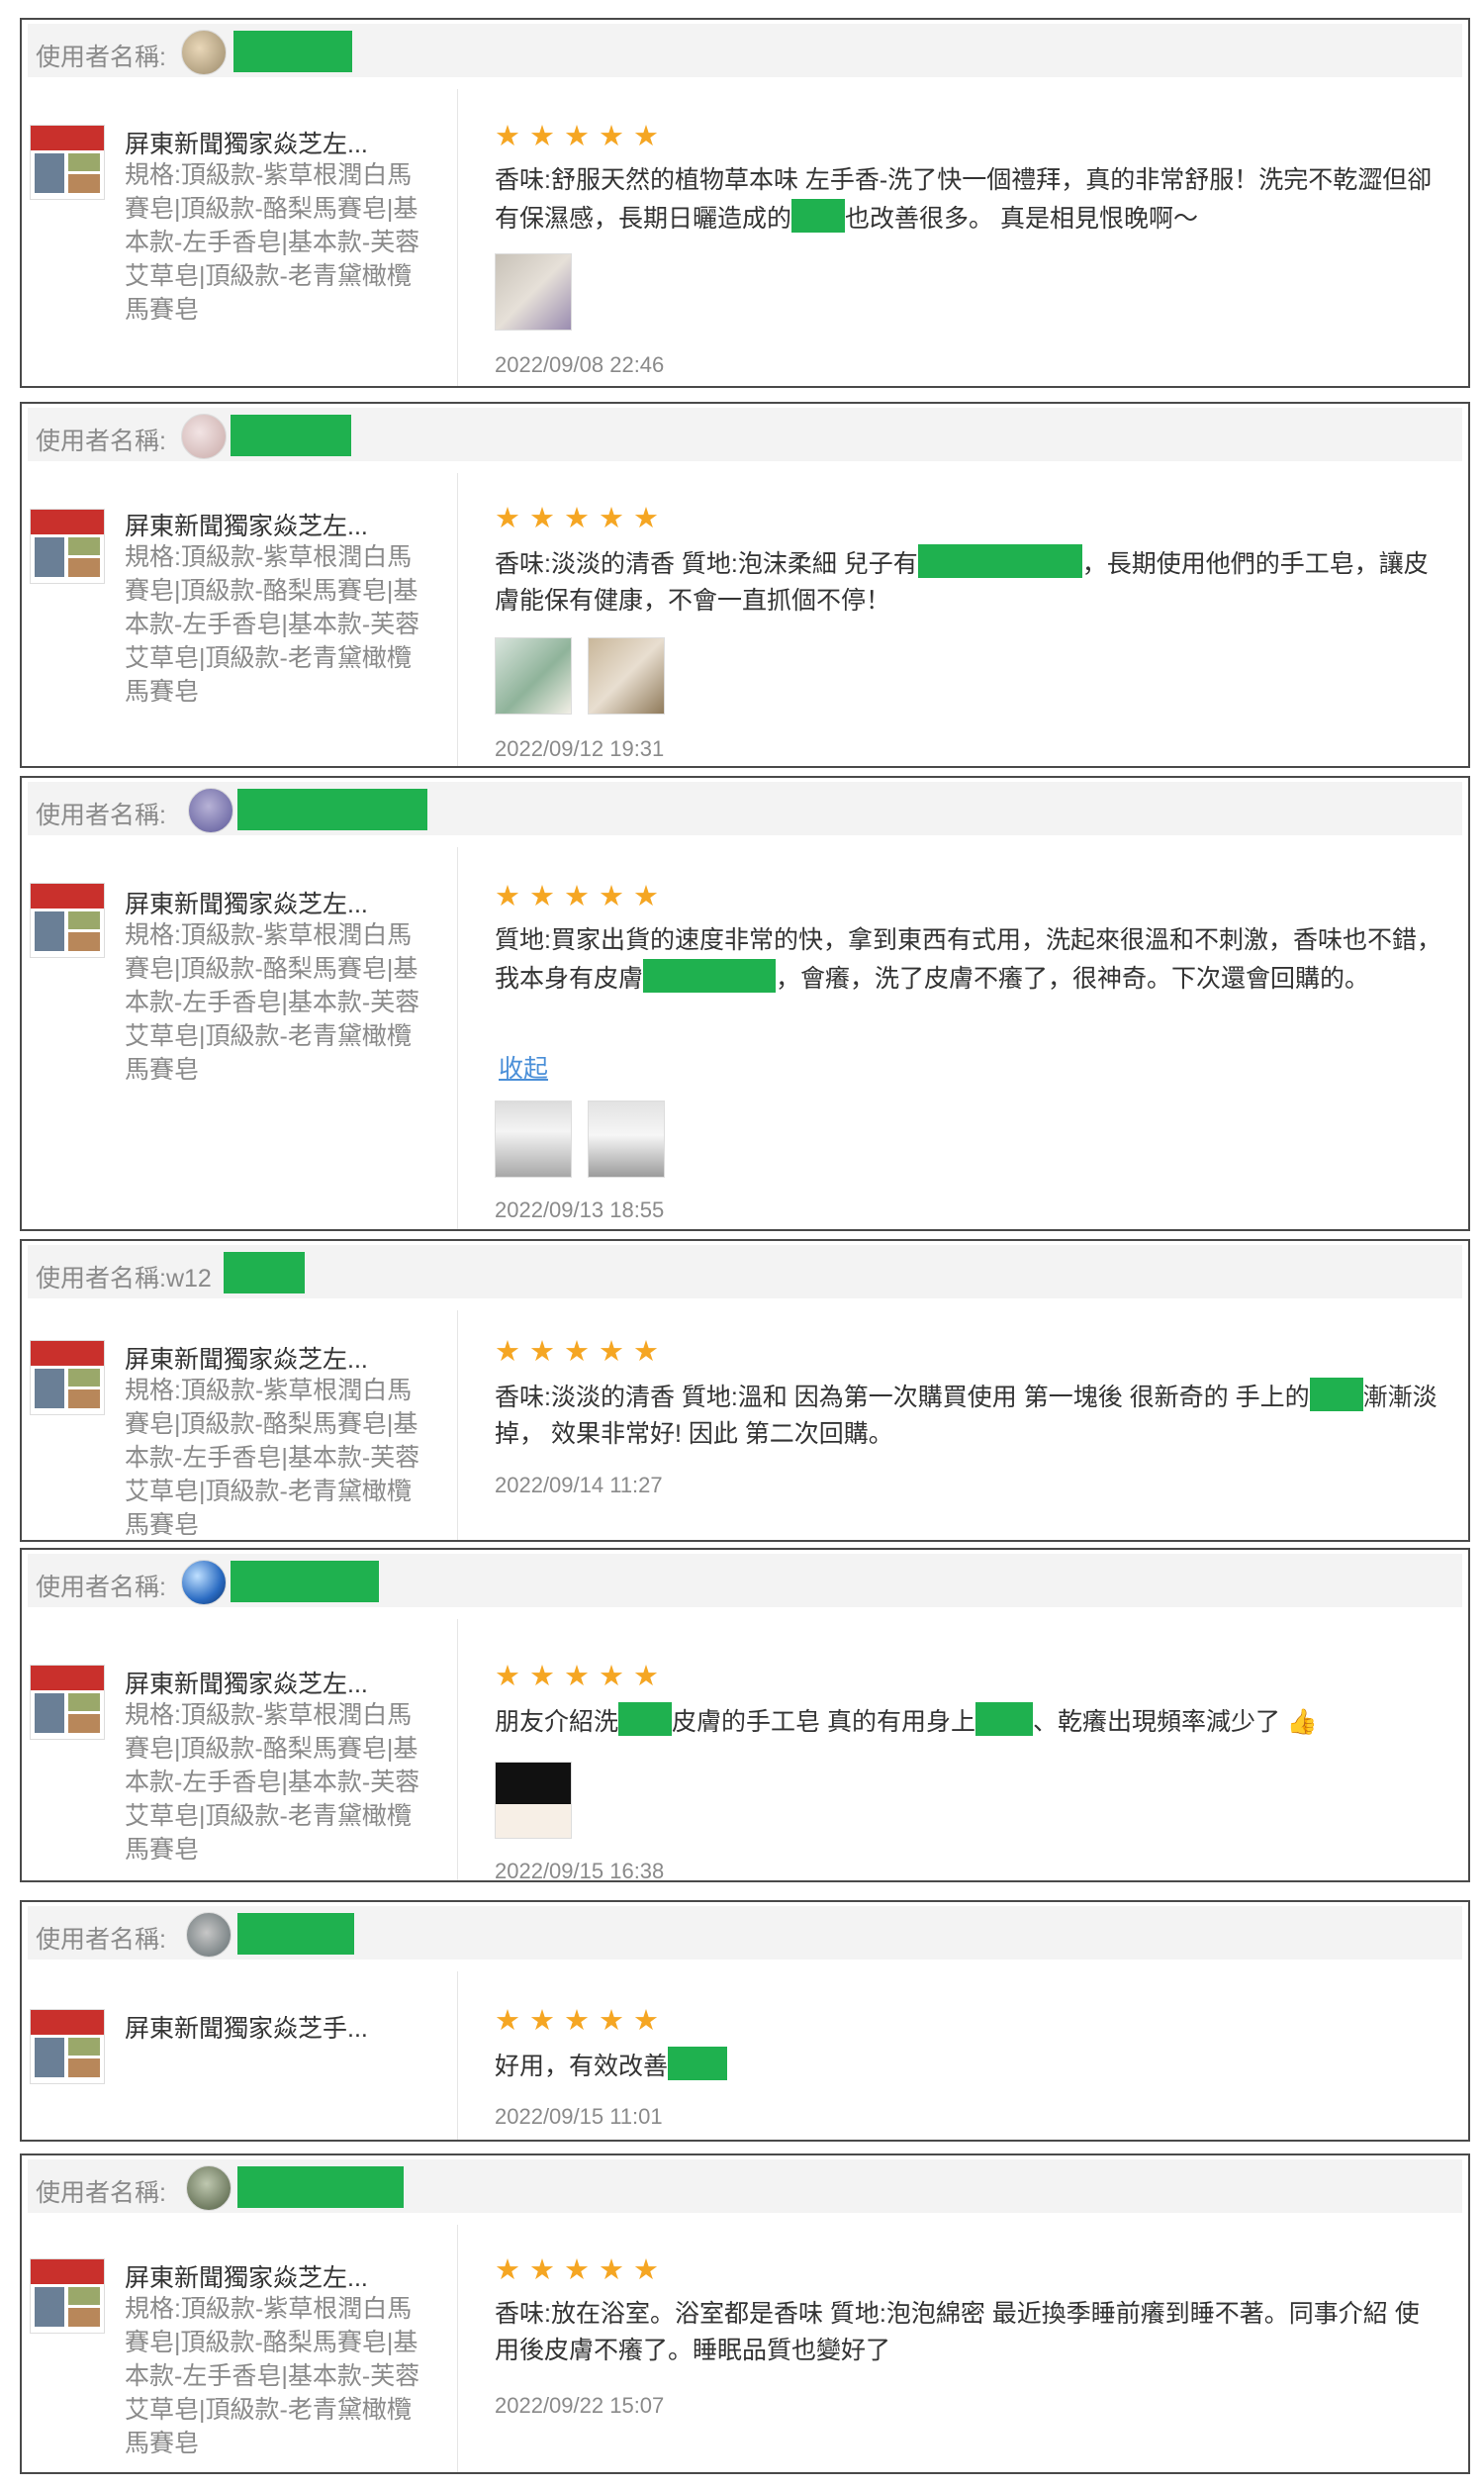 The height and width of the screenshot is (2488, 1484). What do you see at coordinates (580, 365) in the screenshot?
I see `review-date: 2022/09/08 22:46` at bounding box center [580, 365].